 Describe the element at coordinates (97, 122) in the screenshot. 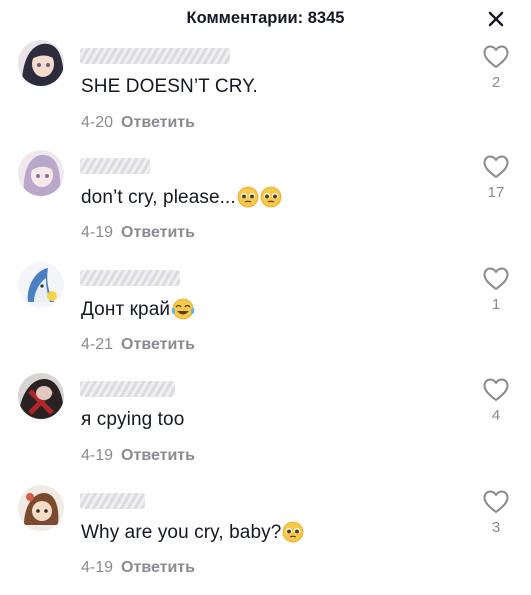

I see `comment-date: 4-20` at that location.